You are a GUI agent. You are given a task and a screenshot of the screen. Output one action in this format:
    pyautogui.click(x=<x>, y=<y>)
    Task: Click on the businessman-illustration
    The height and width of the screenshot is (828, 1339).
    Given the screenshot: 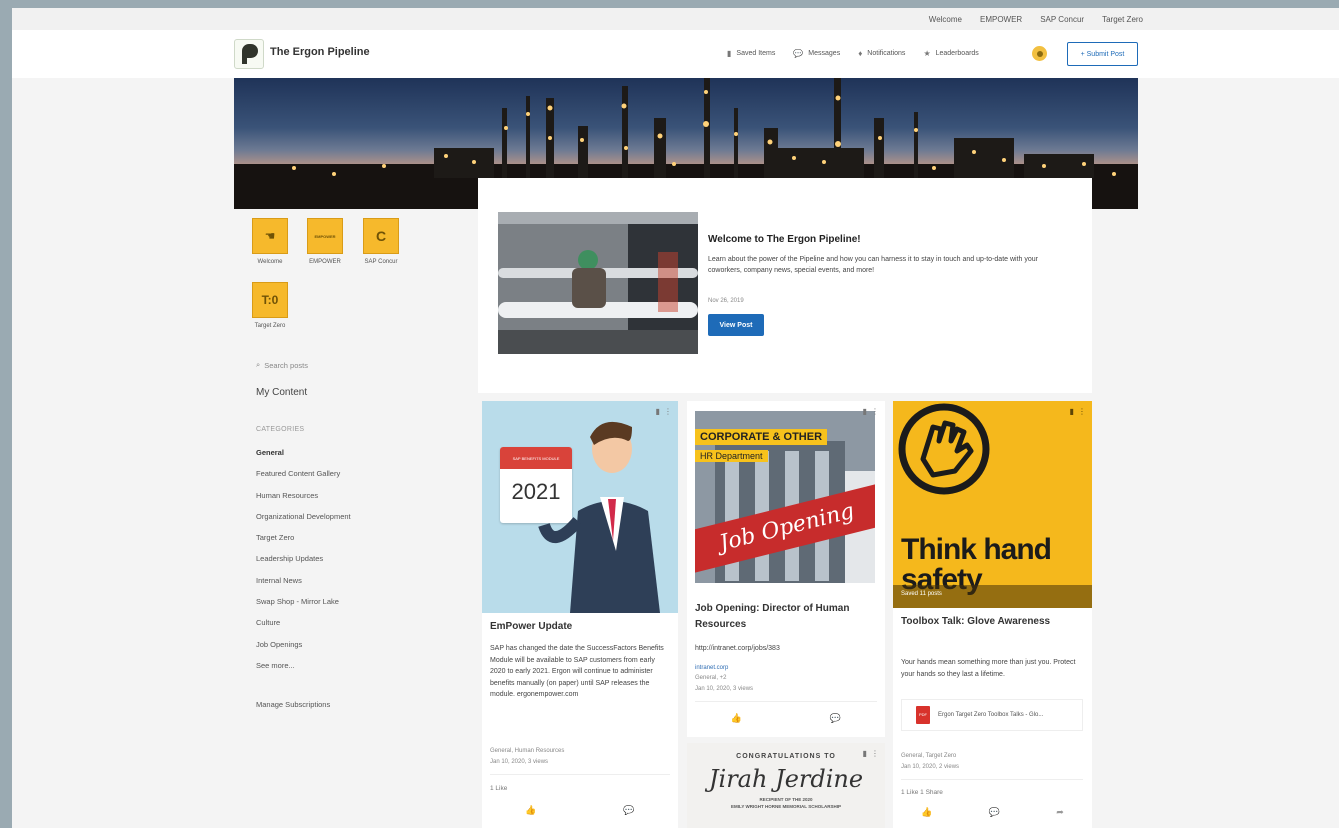 What is the action you would take?
    pyautogui.click(x=599, y=517)
    